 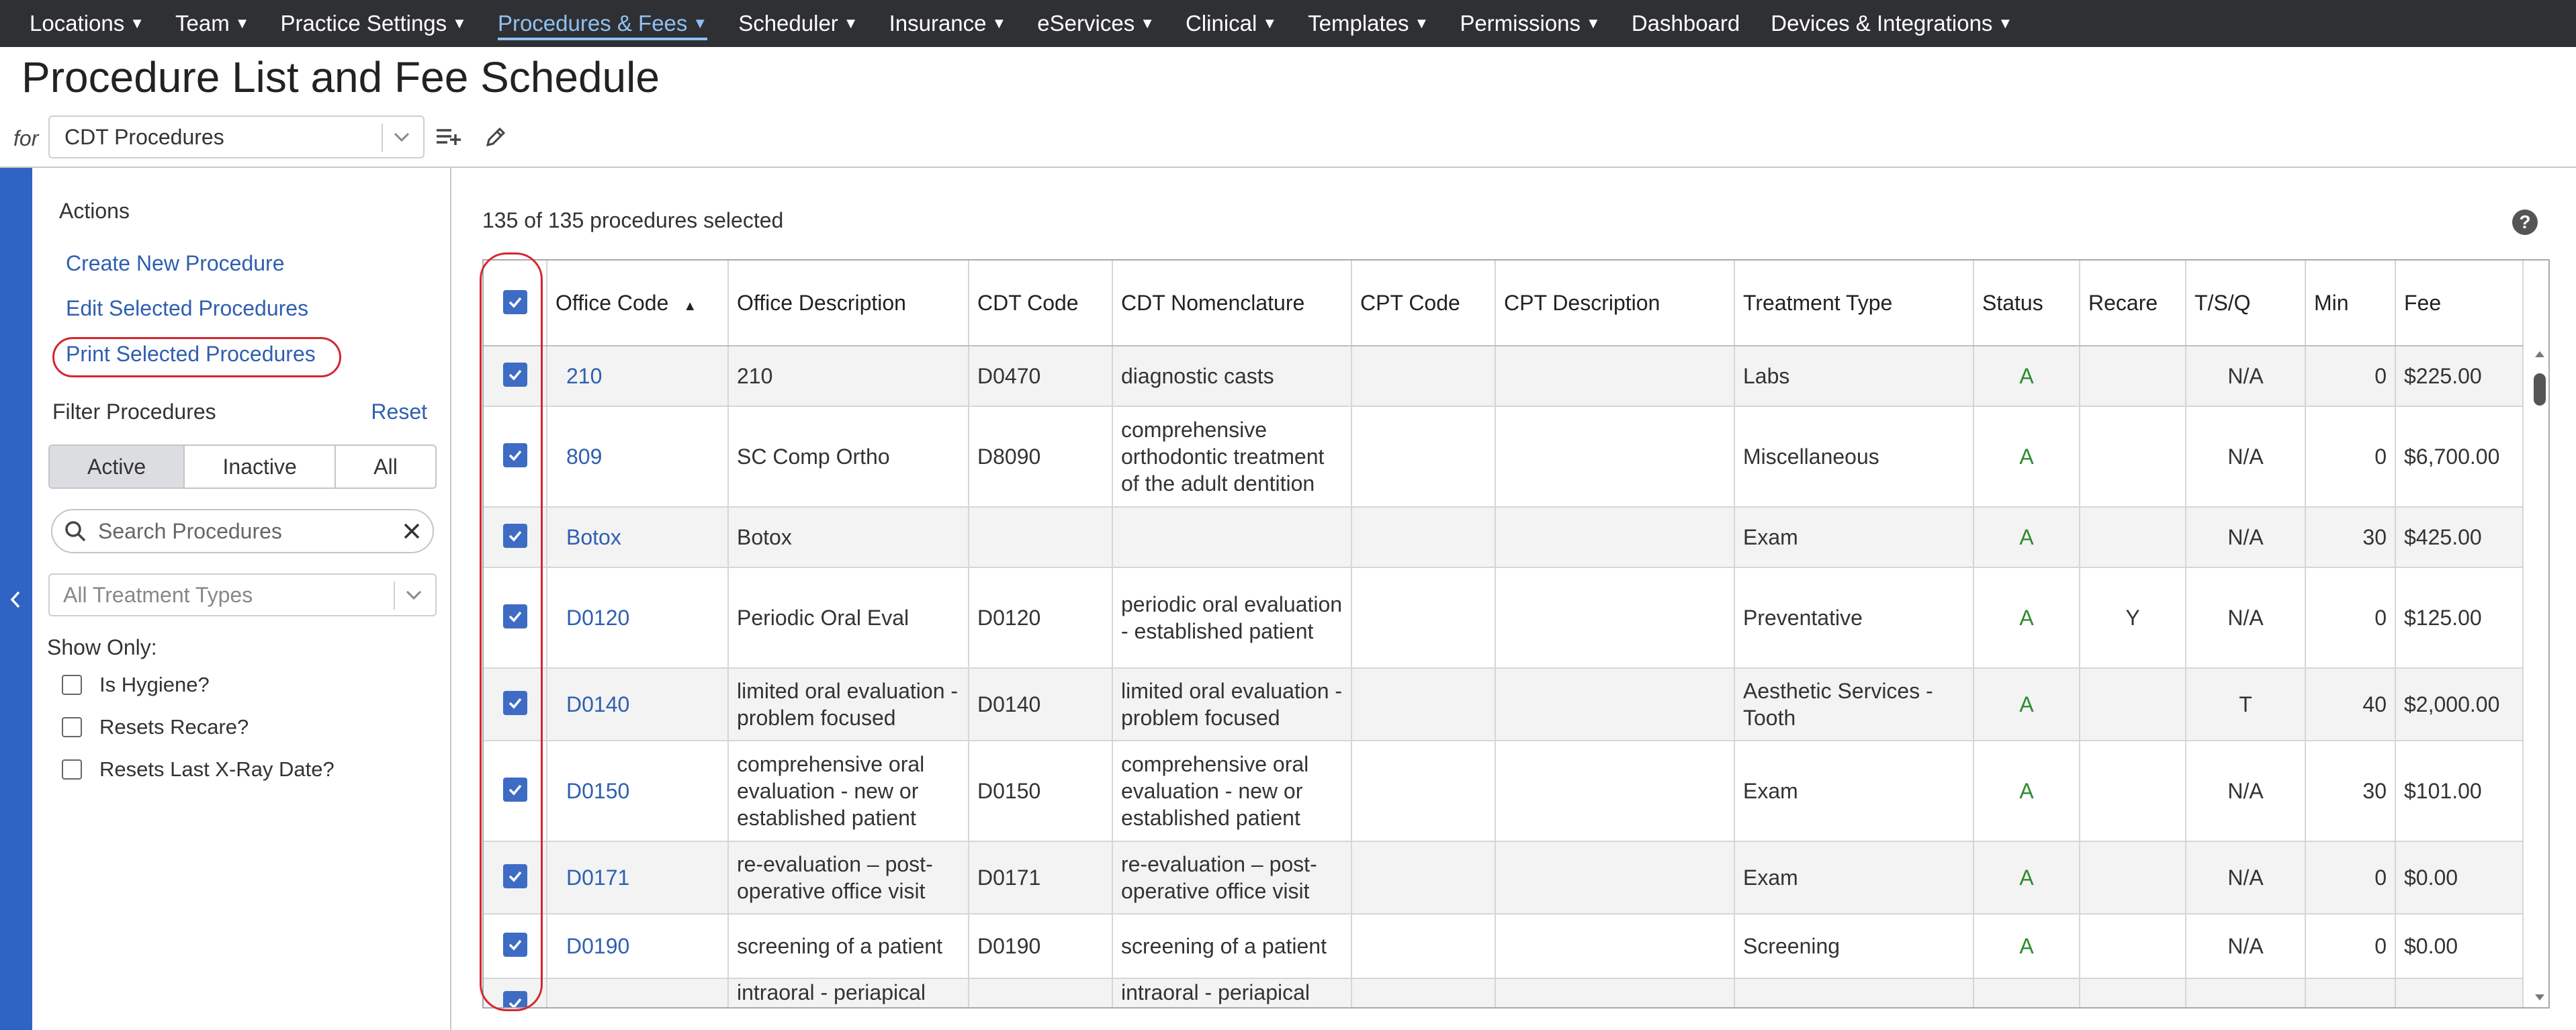 What do you see at coordinates (2246, 457) in the screenshot?
I see `cell-tsq: N/A` at bounding box center [2246, 457].